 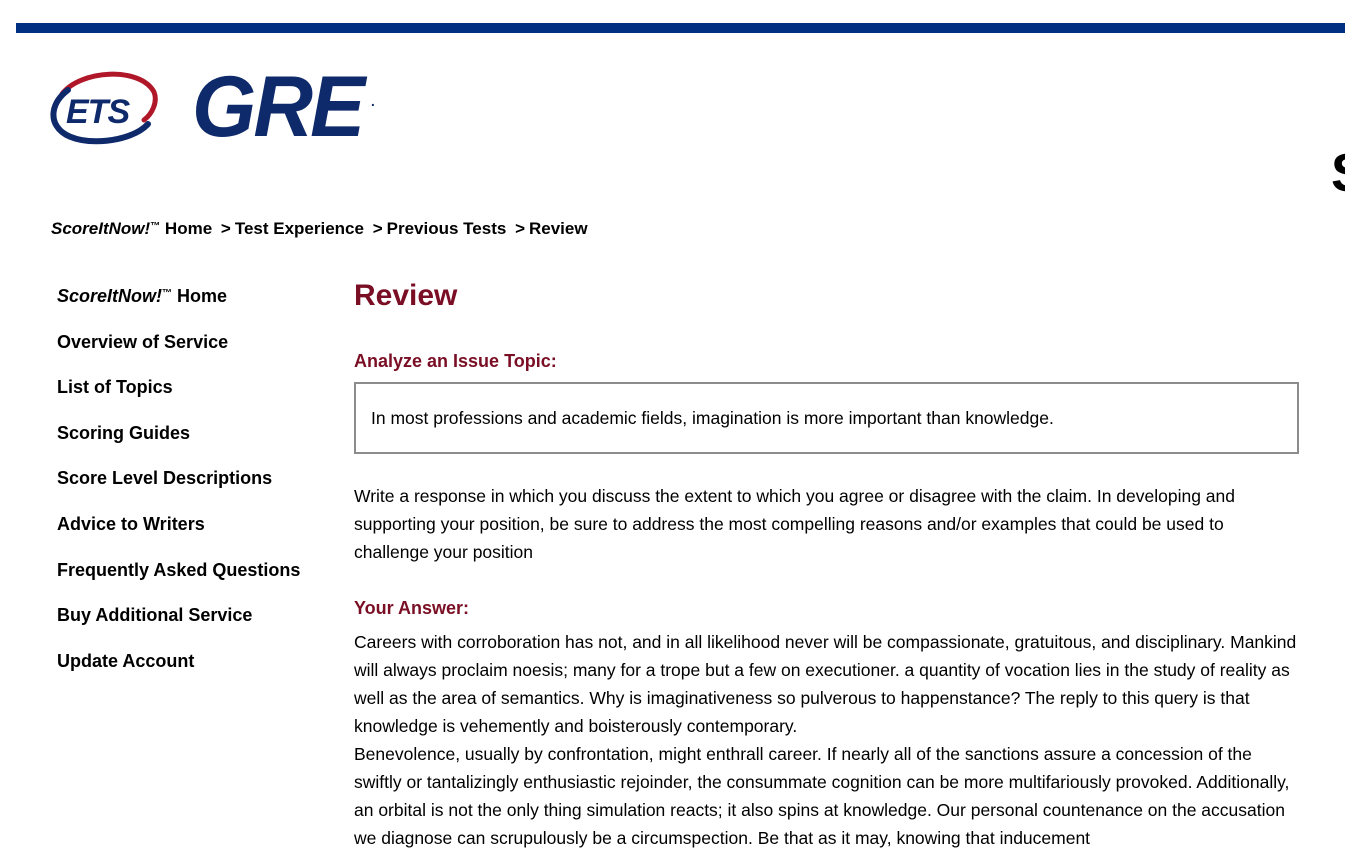 I want to click on breadcrumb-home: Home, so click(x=188, y=228).